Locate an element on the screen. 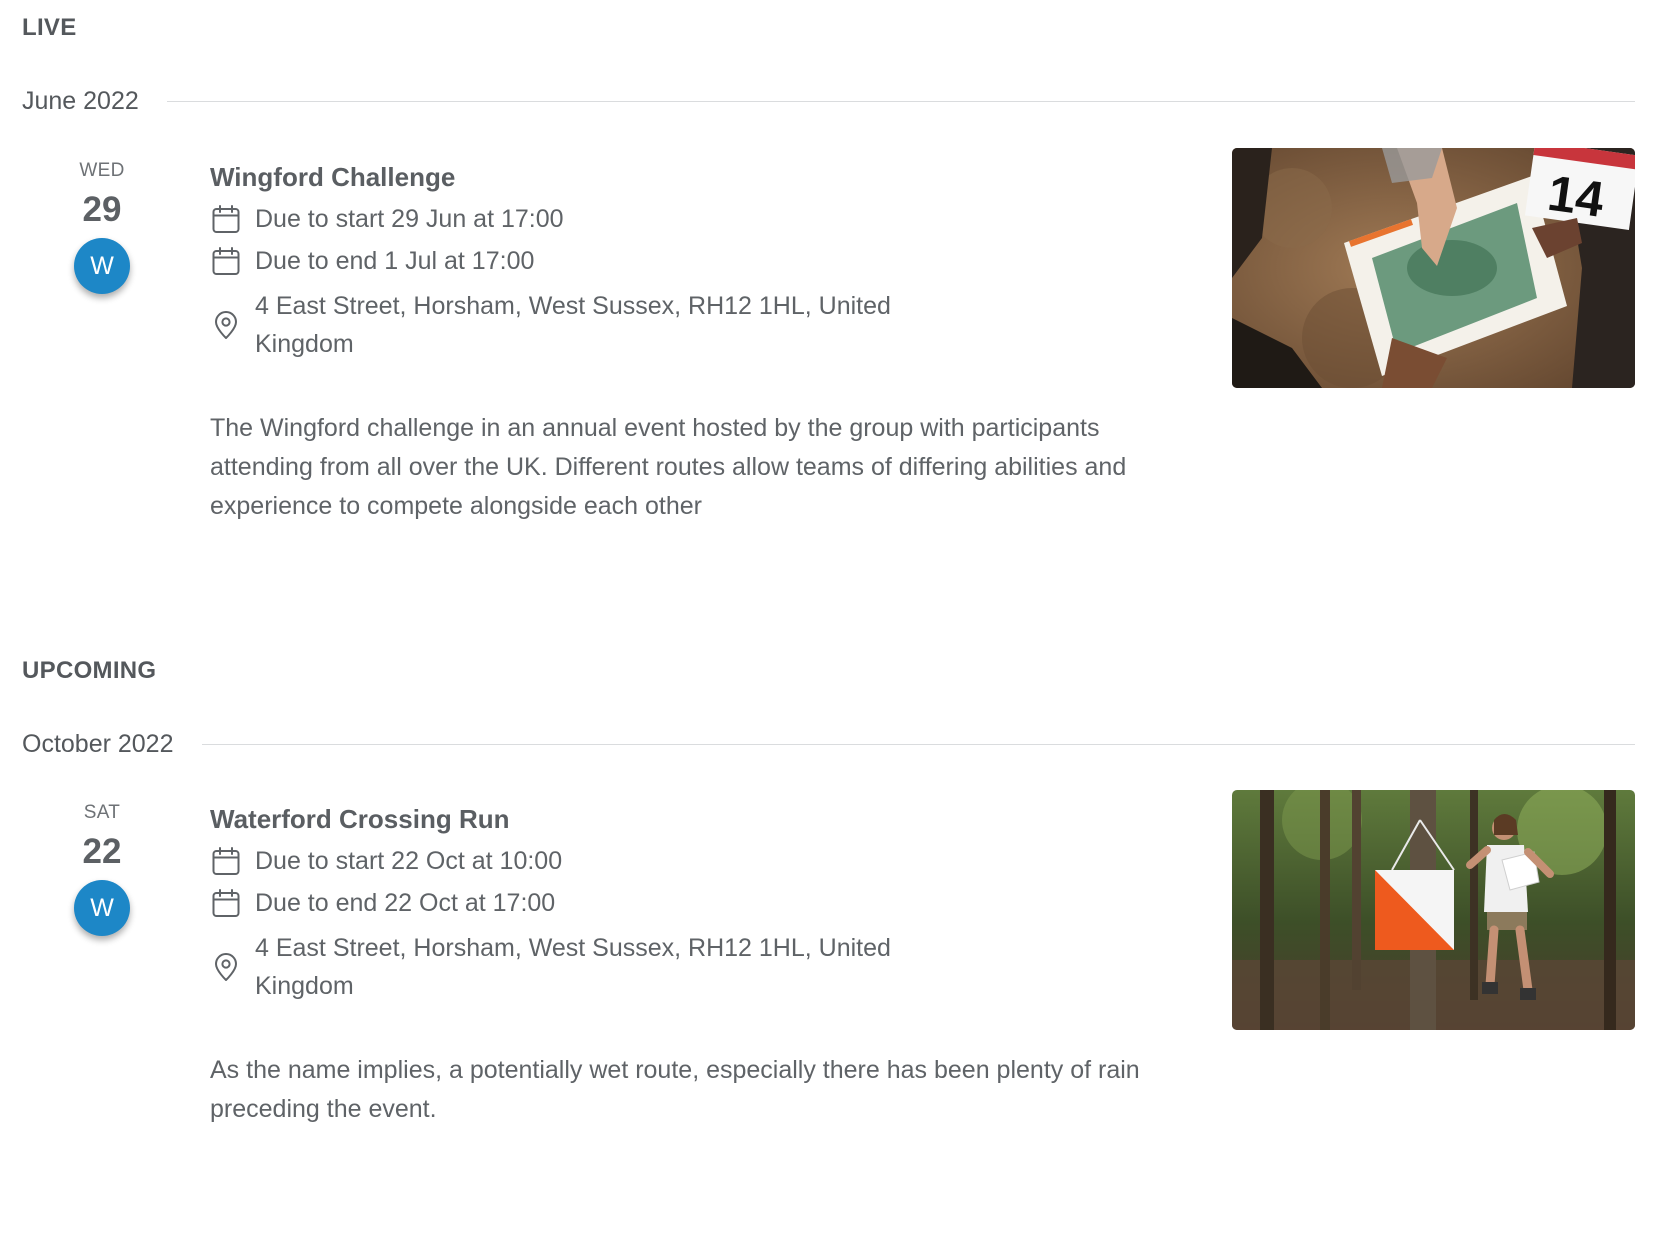 The height and width of the screenshot is (1250, 1659). event-image: 14 is located at coordinates (1433, 268).